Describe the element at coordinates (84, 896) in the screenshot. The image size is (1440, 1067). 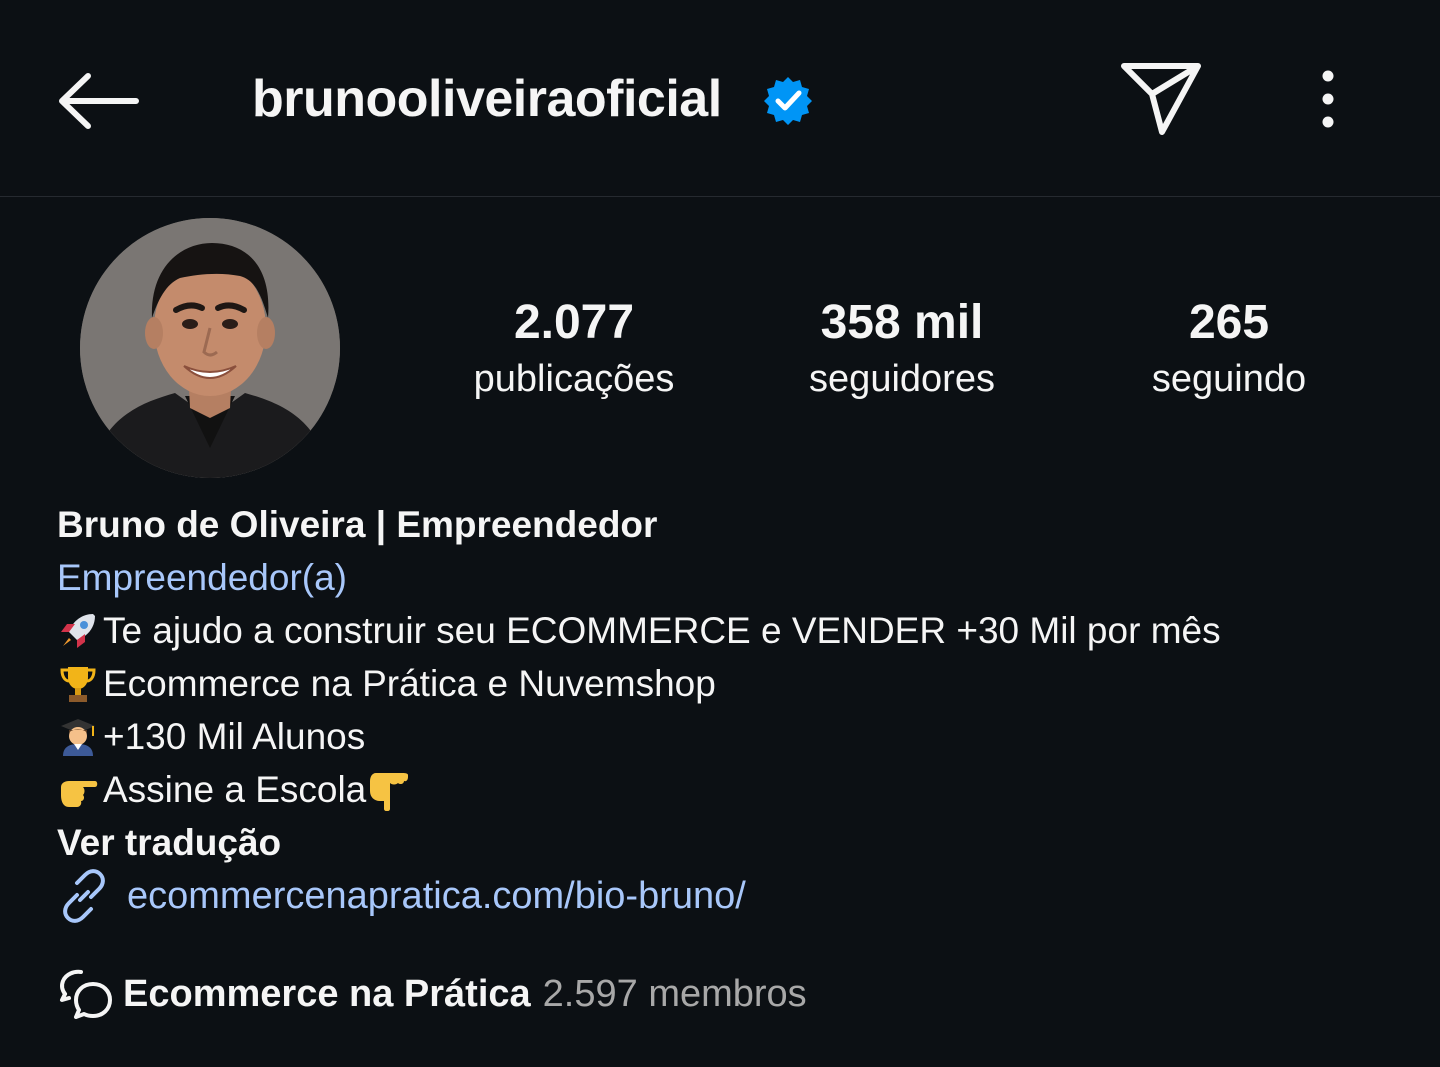
I see `link-icon` at that location.